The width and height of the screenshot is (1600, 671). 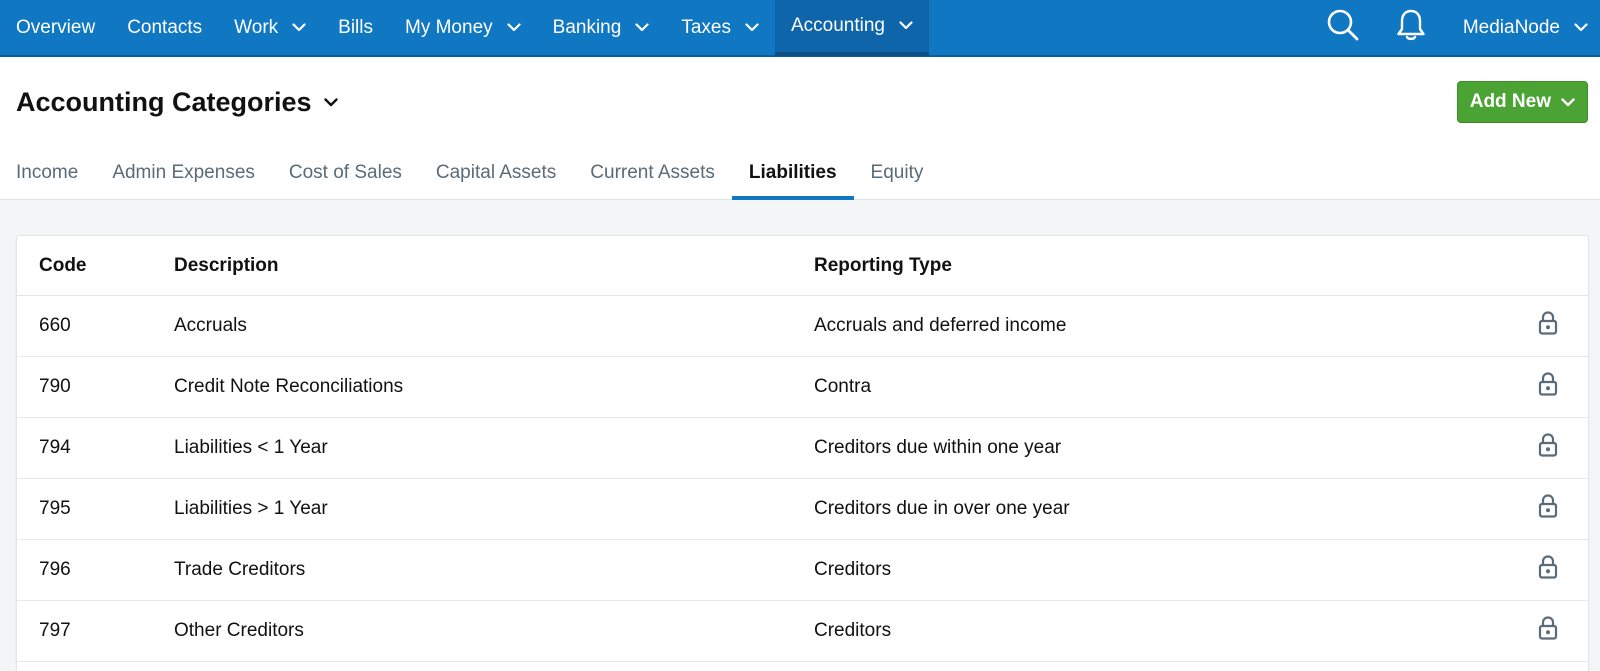 What do you see at coordinates (256, 27) in the screenshot?
I see `nav-item-label: Work` at bounding box center [256, 27].